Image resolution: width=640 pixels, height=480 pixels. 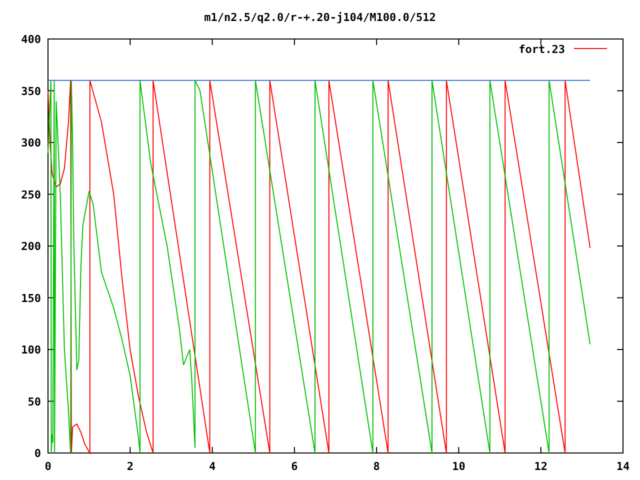 What do you see at coordinates (31, 195) in the screenshot?
I see `axis-tick-label: 250` at bounding box center [31, 195].